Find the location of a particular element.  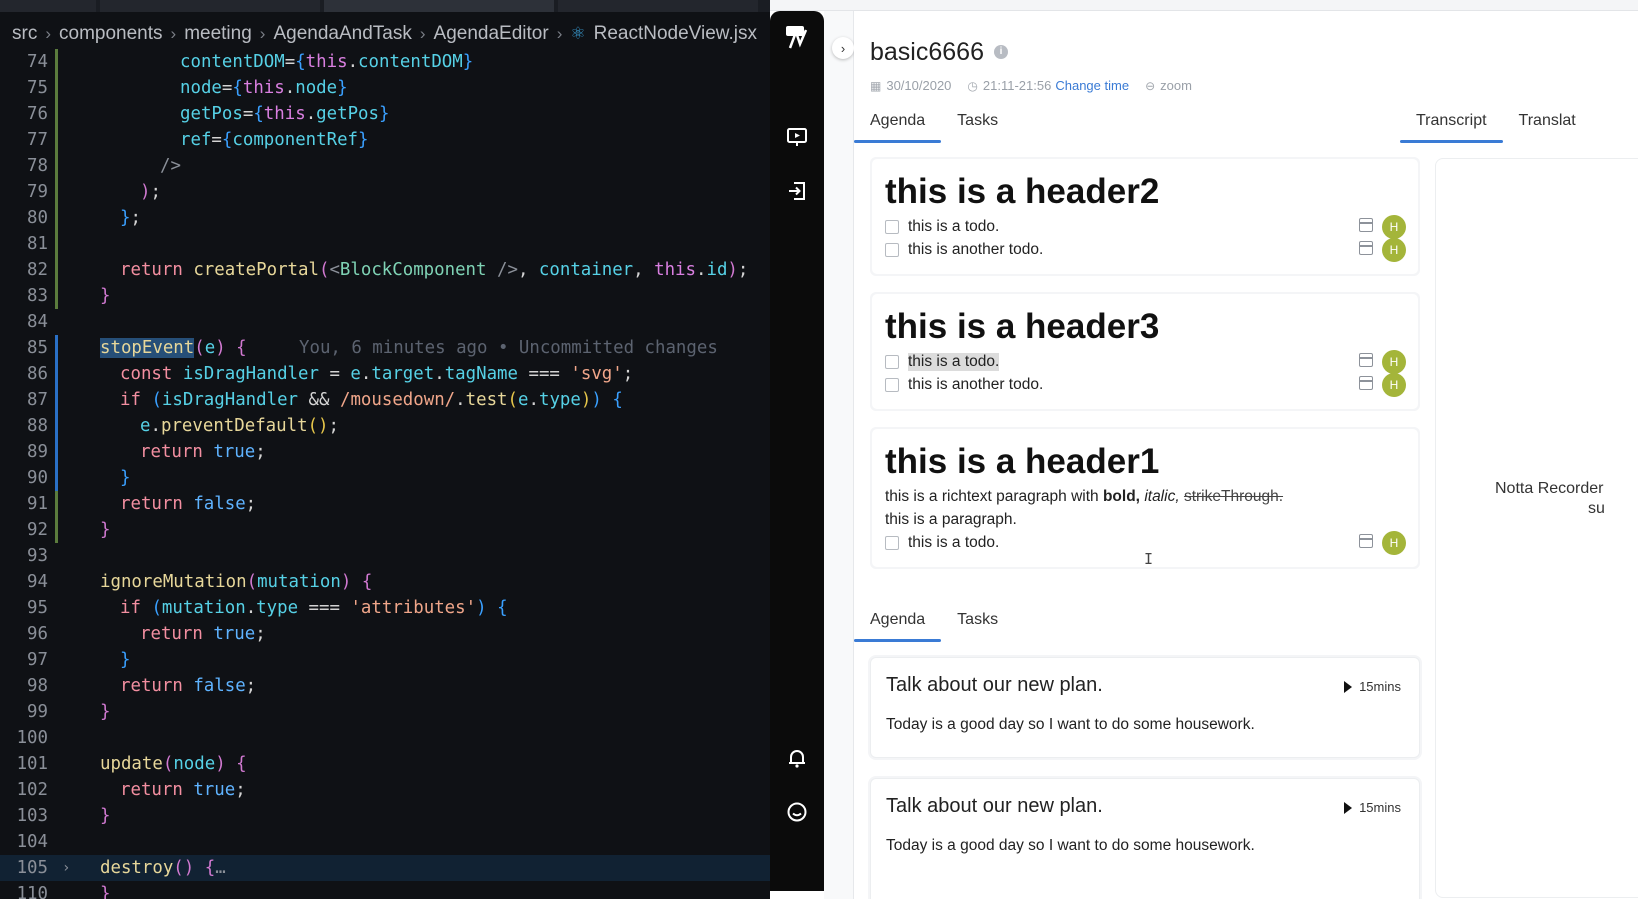

breadcrumb-item: src is located at coordinates (24, 34).